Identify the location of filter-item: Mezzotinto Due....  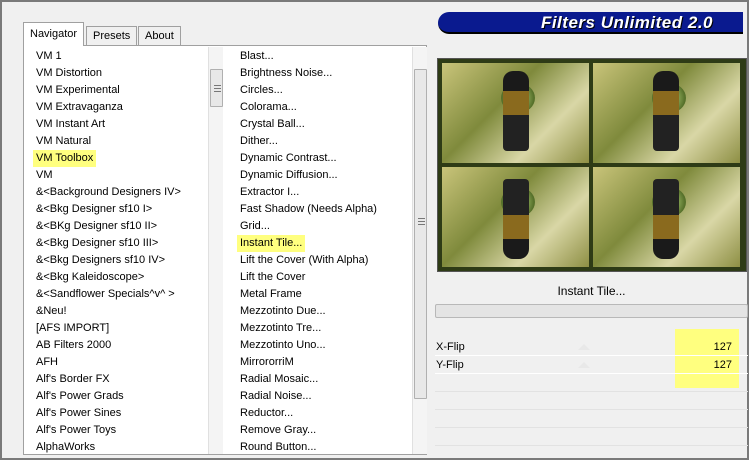
(323, 311).